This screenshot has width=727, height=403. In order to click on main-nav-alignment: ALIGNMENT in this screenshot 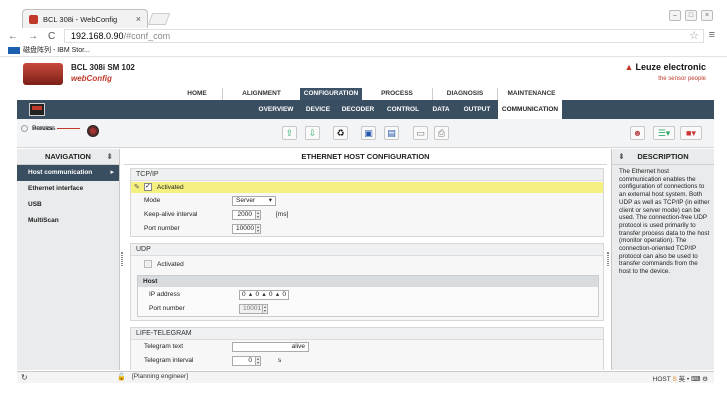, I will do `click(261, 94)`.